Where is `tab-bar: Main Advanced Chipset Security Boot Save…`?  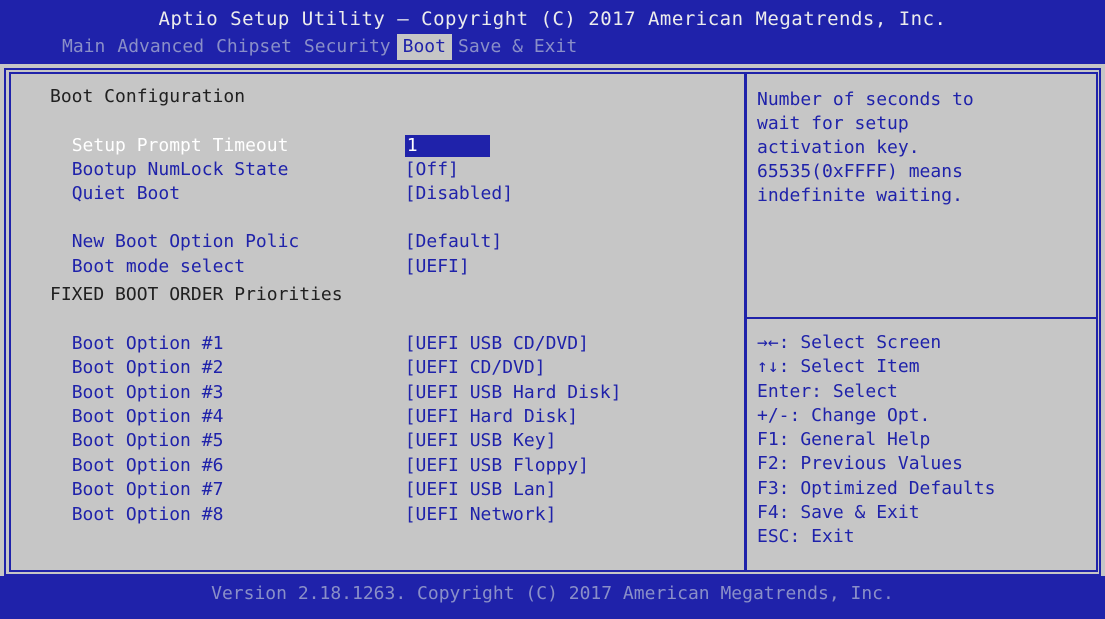 tab-bar: Main Advanced Chipset Security Boot Save… is located at coordinates (319, 47).